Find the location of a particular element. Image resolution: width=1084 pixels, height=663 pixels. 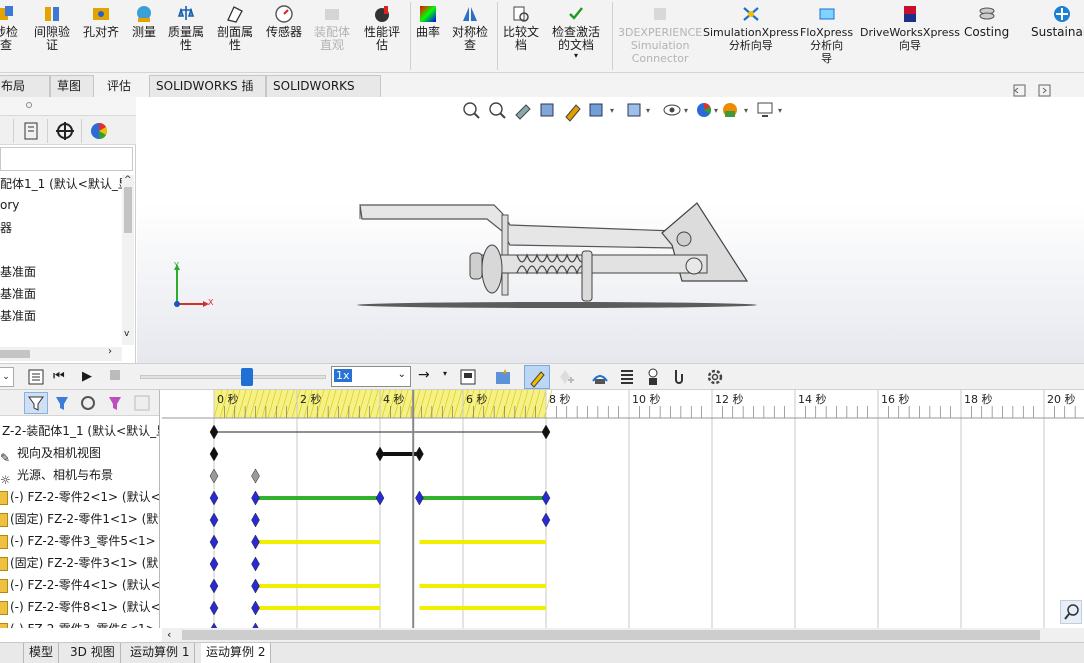

filter-driving-icon is located at coordinates (63, 403).